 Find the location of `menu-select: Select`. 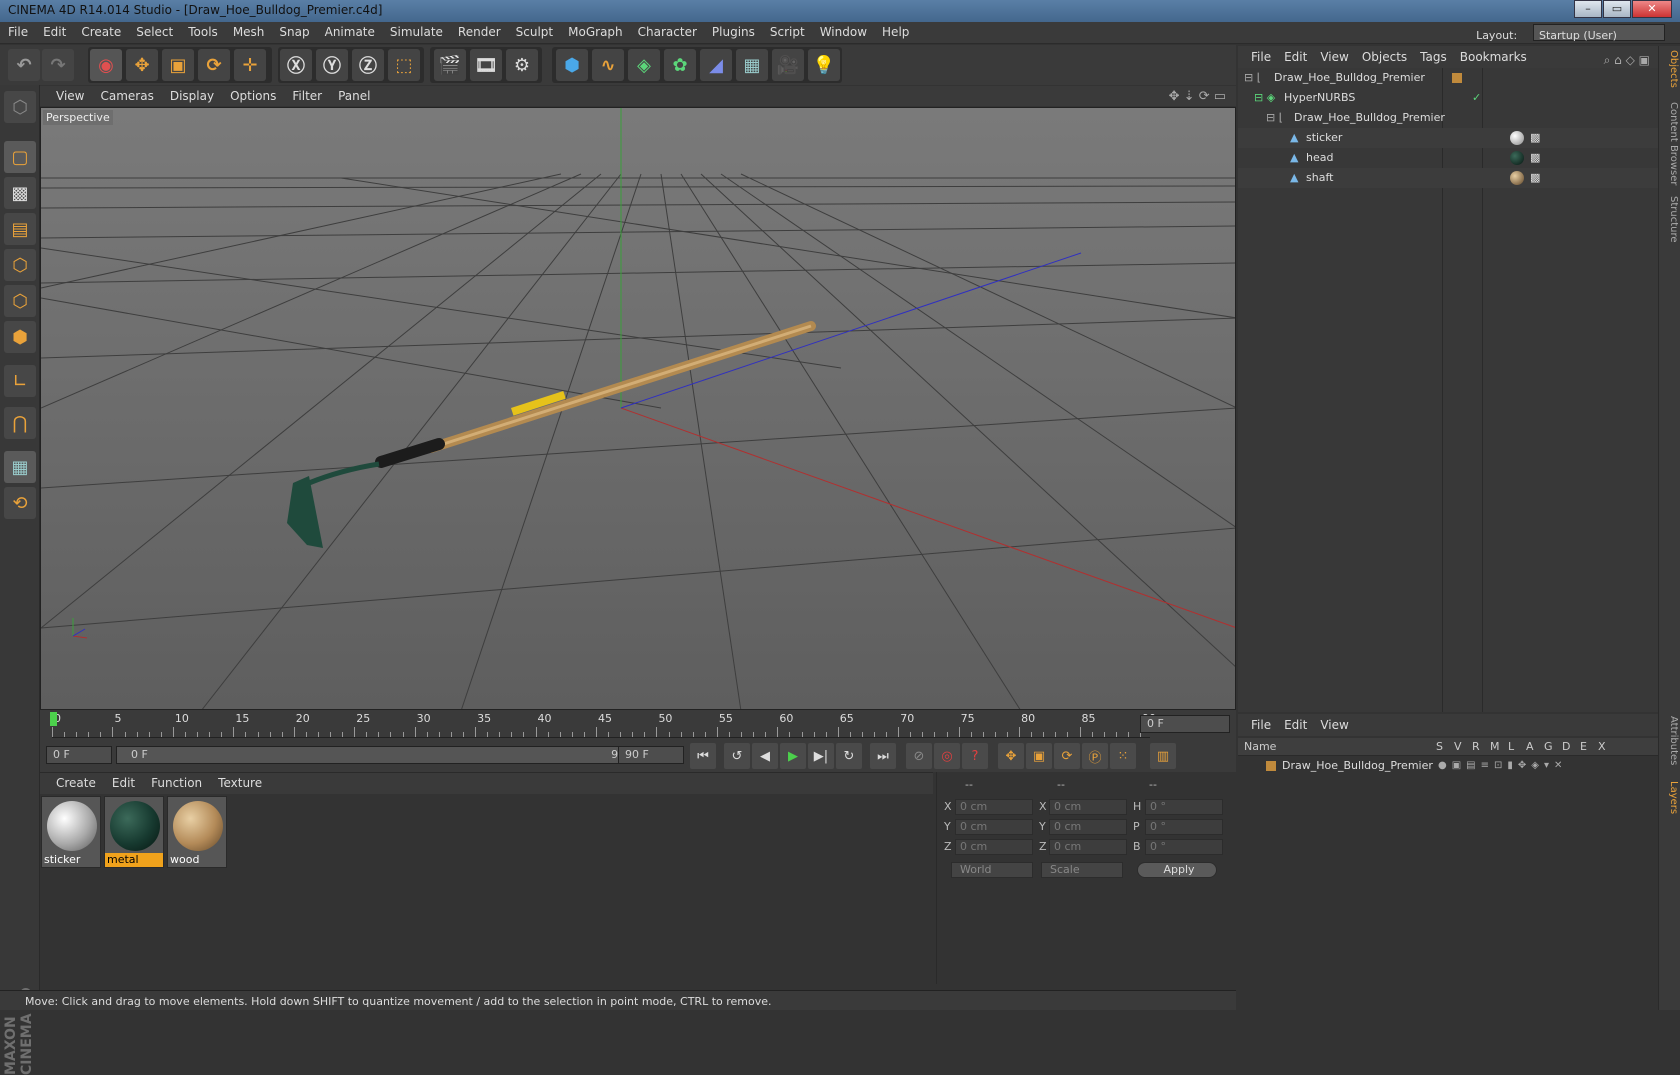

menu-select: Select is located at coordinates (154, 30).